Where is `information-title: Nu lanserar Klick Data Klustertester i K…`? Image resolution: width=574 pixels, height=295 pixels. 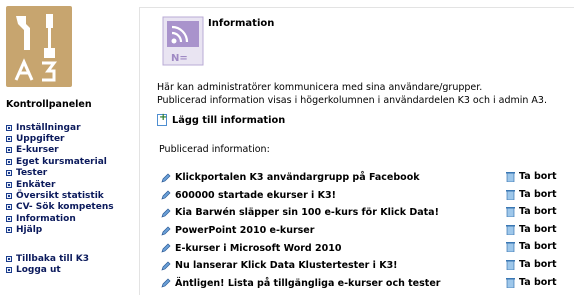 information-title: Nu lanserar Klick Data Klustertester i K… is located at coordinates (286, 266).